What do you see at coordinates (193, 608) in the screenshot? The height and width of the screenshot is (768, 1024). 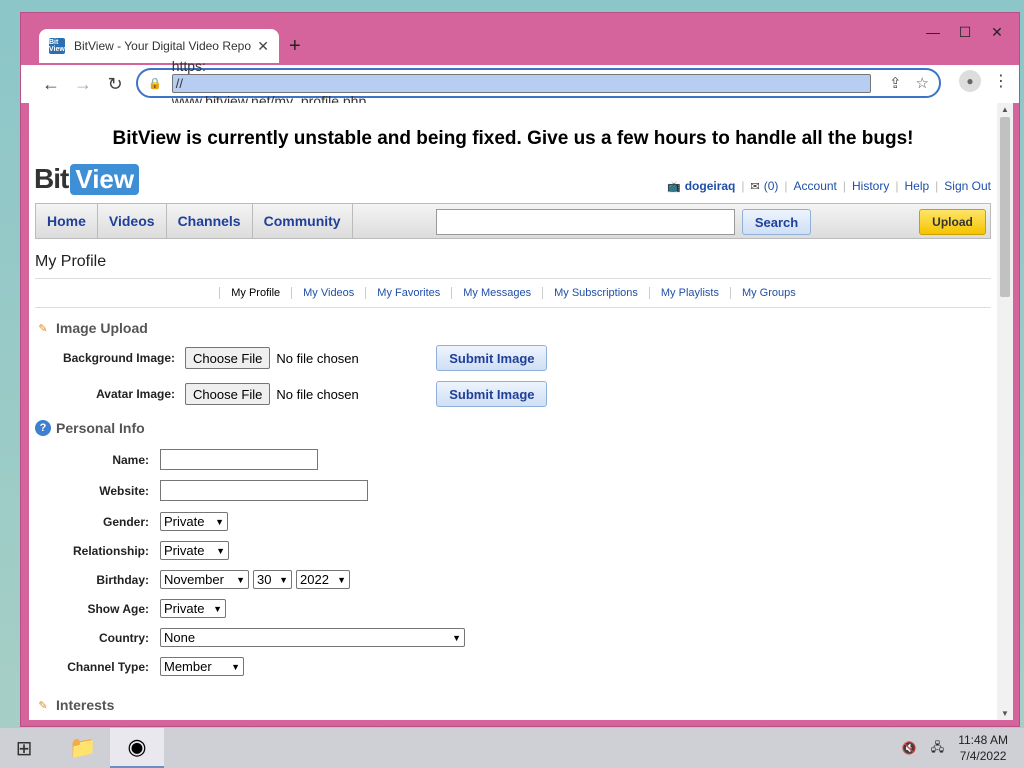 I see `show-age-select: Private ▼` at bounding box center [193, 608].